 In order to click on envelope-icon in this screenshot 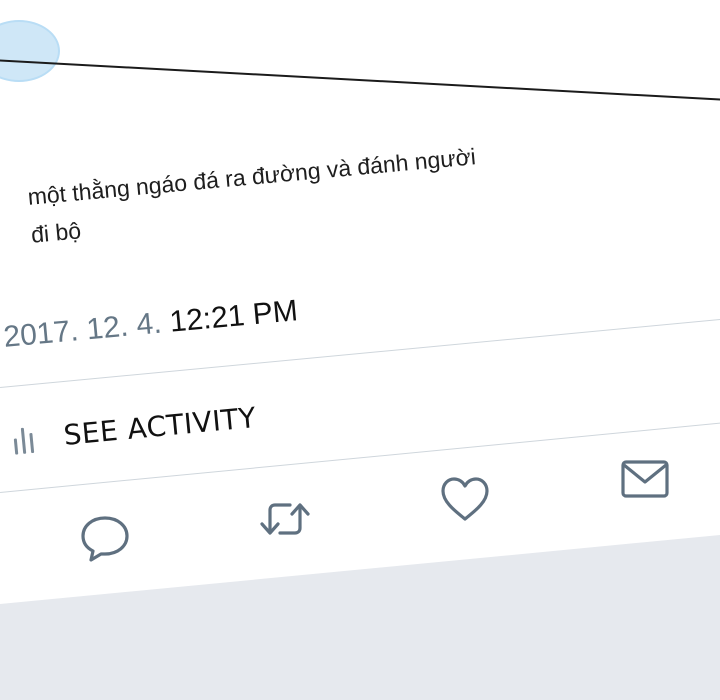, I will do `click(645, 479)`.